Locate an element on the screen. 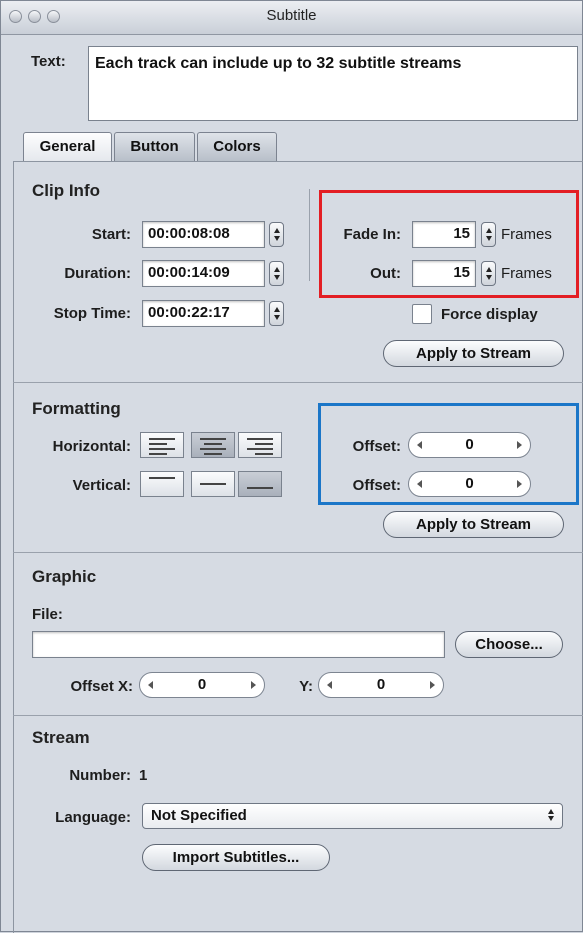 The height and width of the screenshot is (933, 583). fade-out-unit: Frames is located at coordinates (526, 273).